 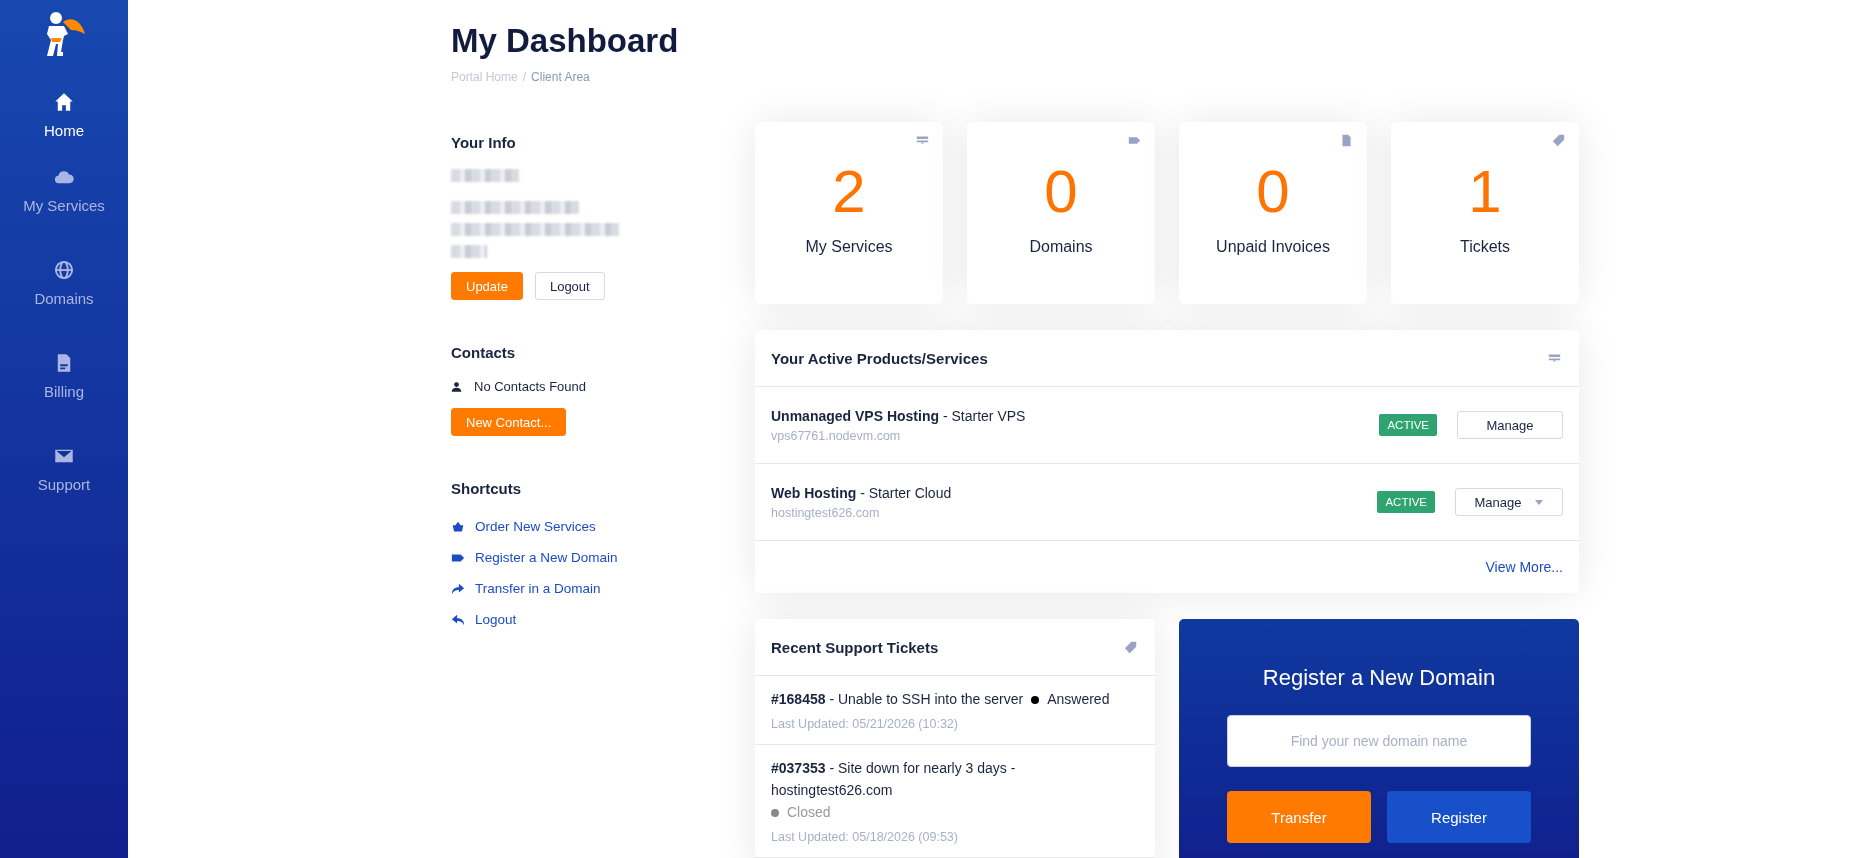 I want to click on document-icon, so click(x=1346, y=140).